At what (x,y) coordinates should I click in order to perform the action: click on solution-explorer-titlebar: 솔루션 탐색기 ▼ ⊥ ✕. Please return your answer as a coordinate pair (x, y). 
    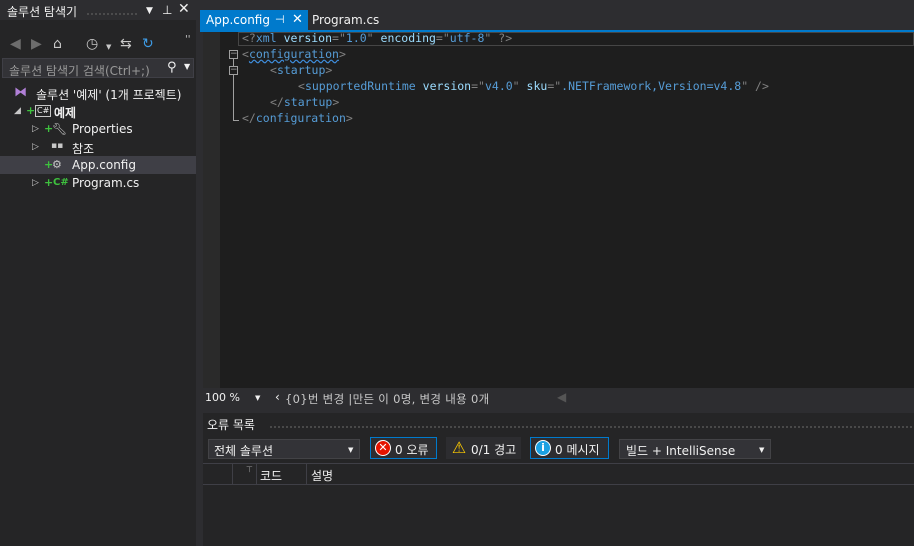
    Looking at the image, I should click on (98, 10).